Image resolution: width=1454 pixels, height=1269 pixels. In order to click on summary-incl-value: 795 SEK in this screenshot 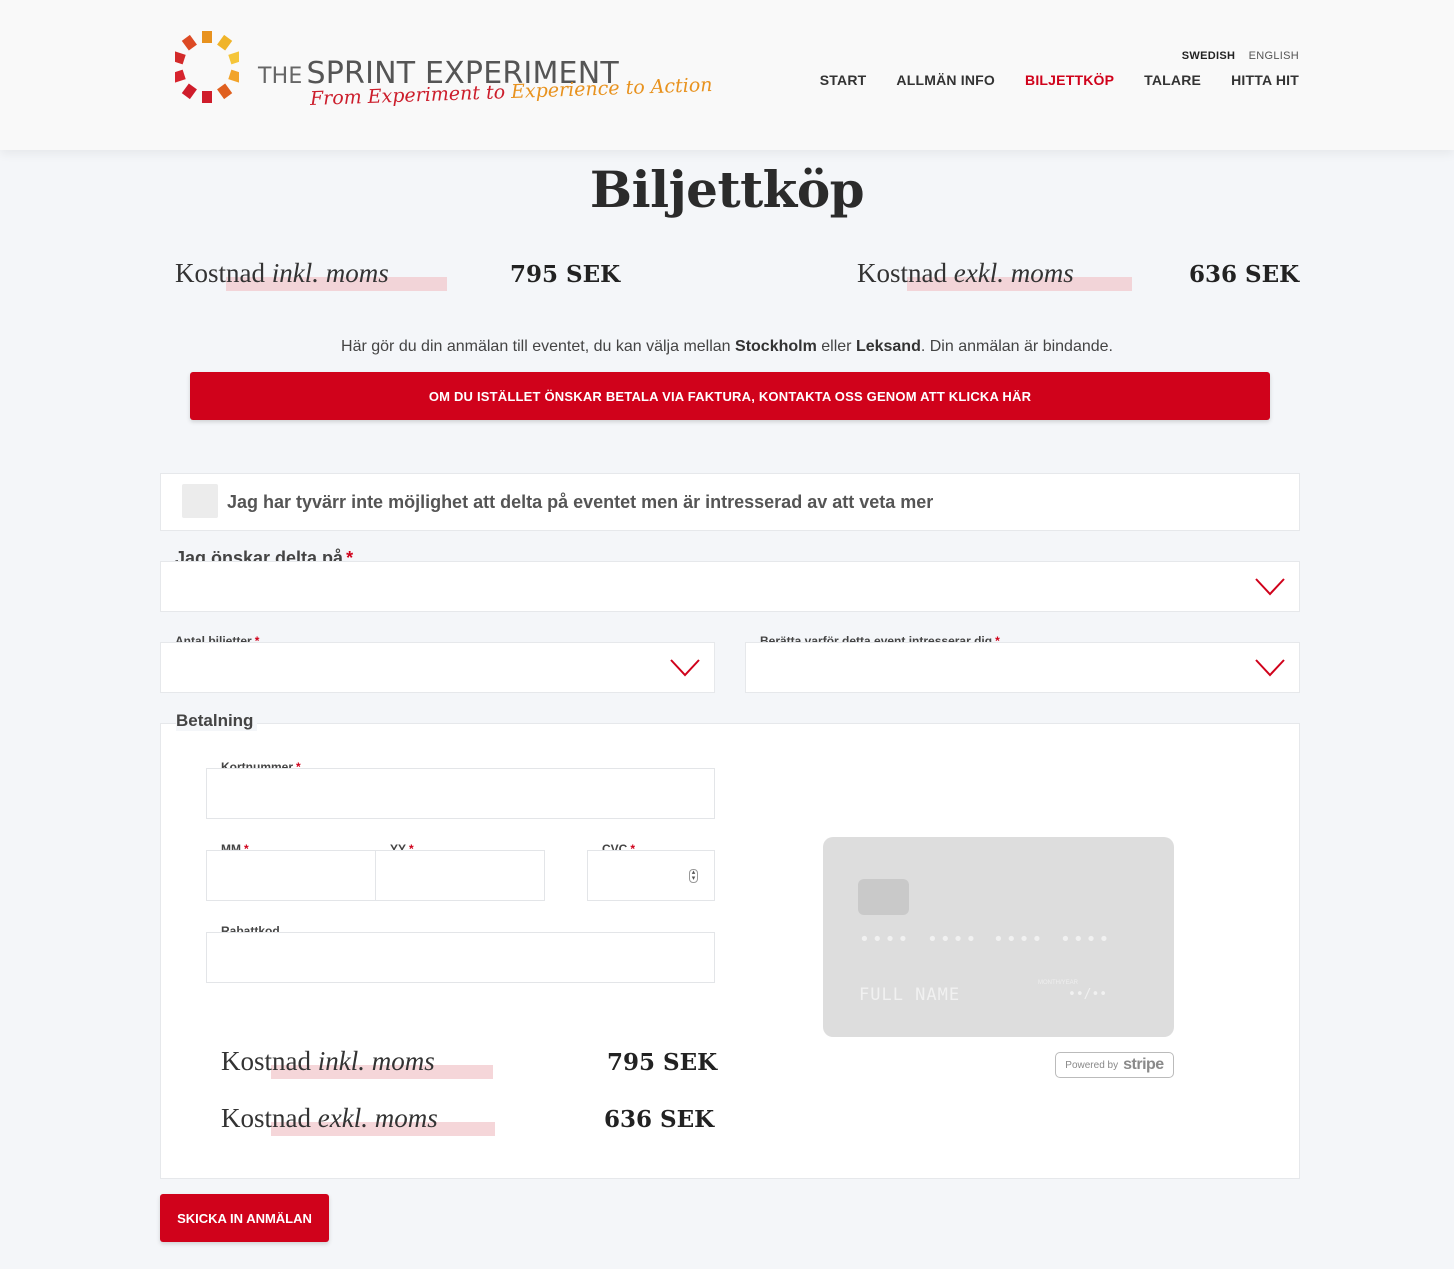, I will do `click(662, 1062)`.